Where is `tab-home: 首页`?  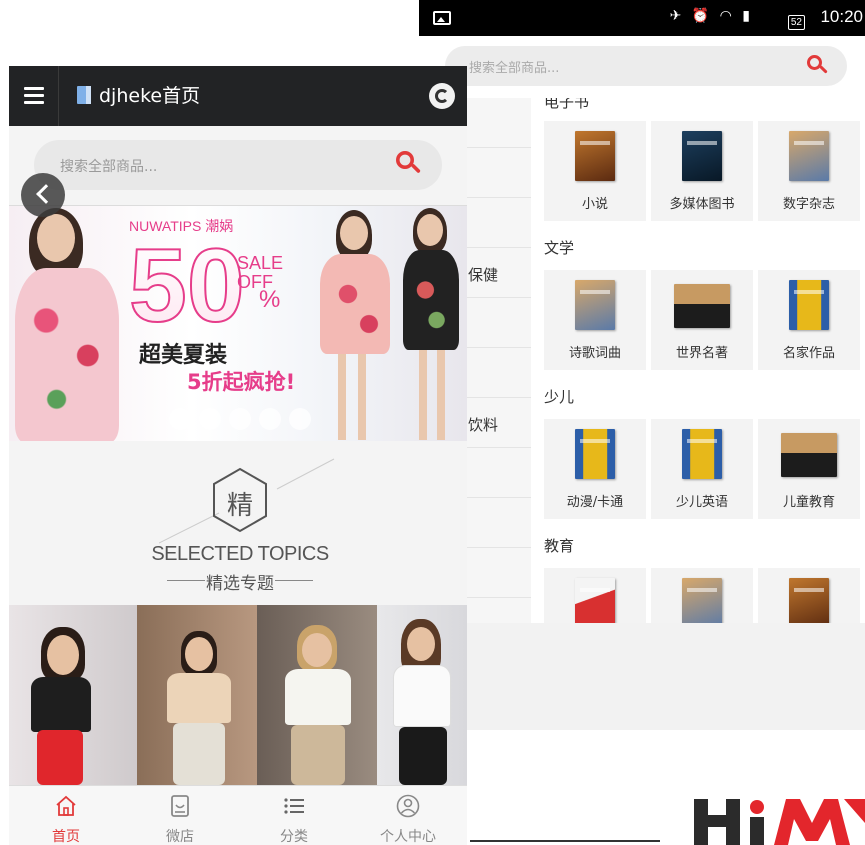 tab-home: 首页 is located at coordinates (66, 815).